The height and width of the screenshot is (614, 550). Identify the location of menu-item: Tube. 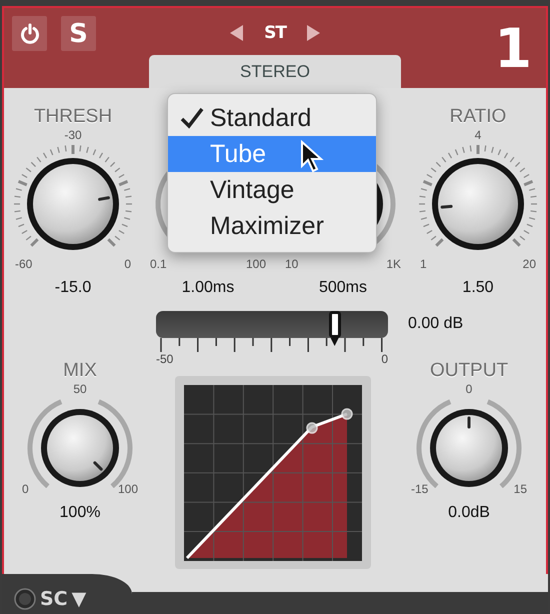
(272, 154).